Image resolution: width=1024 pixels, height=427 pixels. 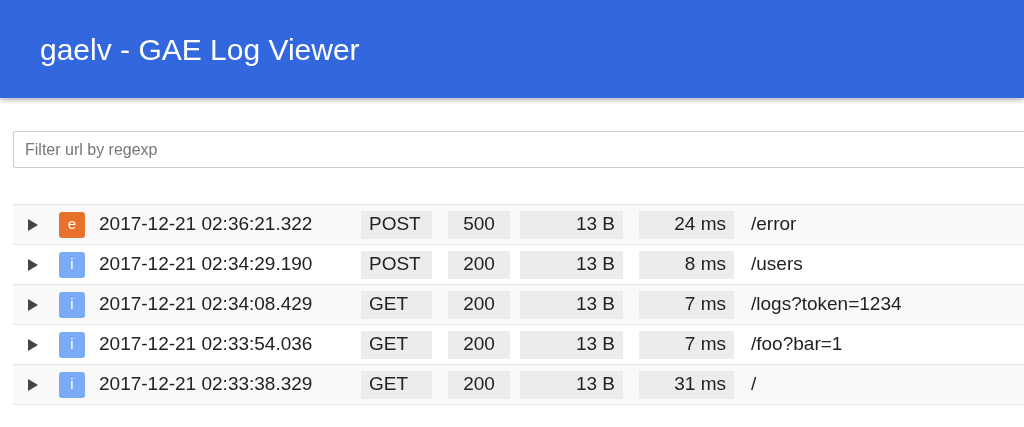 What do you see at coordinates (479, 224) in the screenshot?
I see `status-code: 500` at bounding box center [479, 224].